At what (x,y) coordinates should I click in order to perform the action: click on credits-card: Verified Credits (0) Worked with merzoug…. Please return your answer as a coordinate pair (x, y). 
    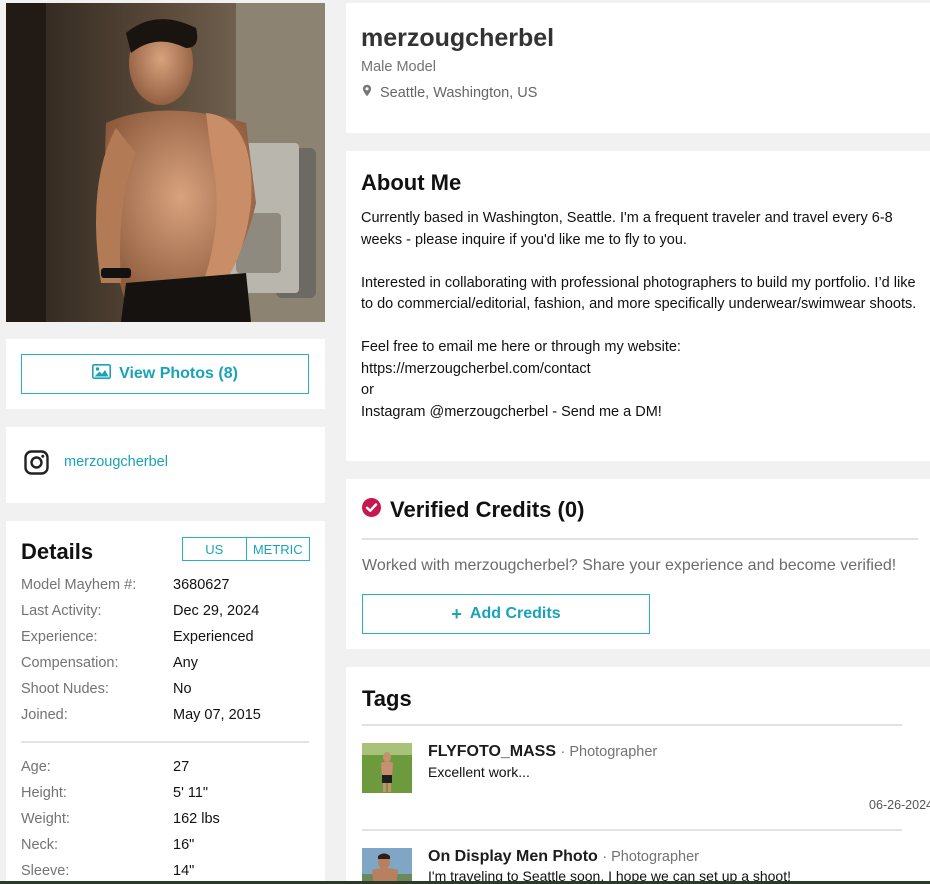
    Looking at the image, I should click on (638, 564).